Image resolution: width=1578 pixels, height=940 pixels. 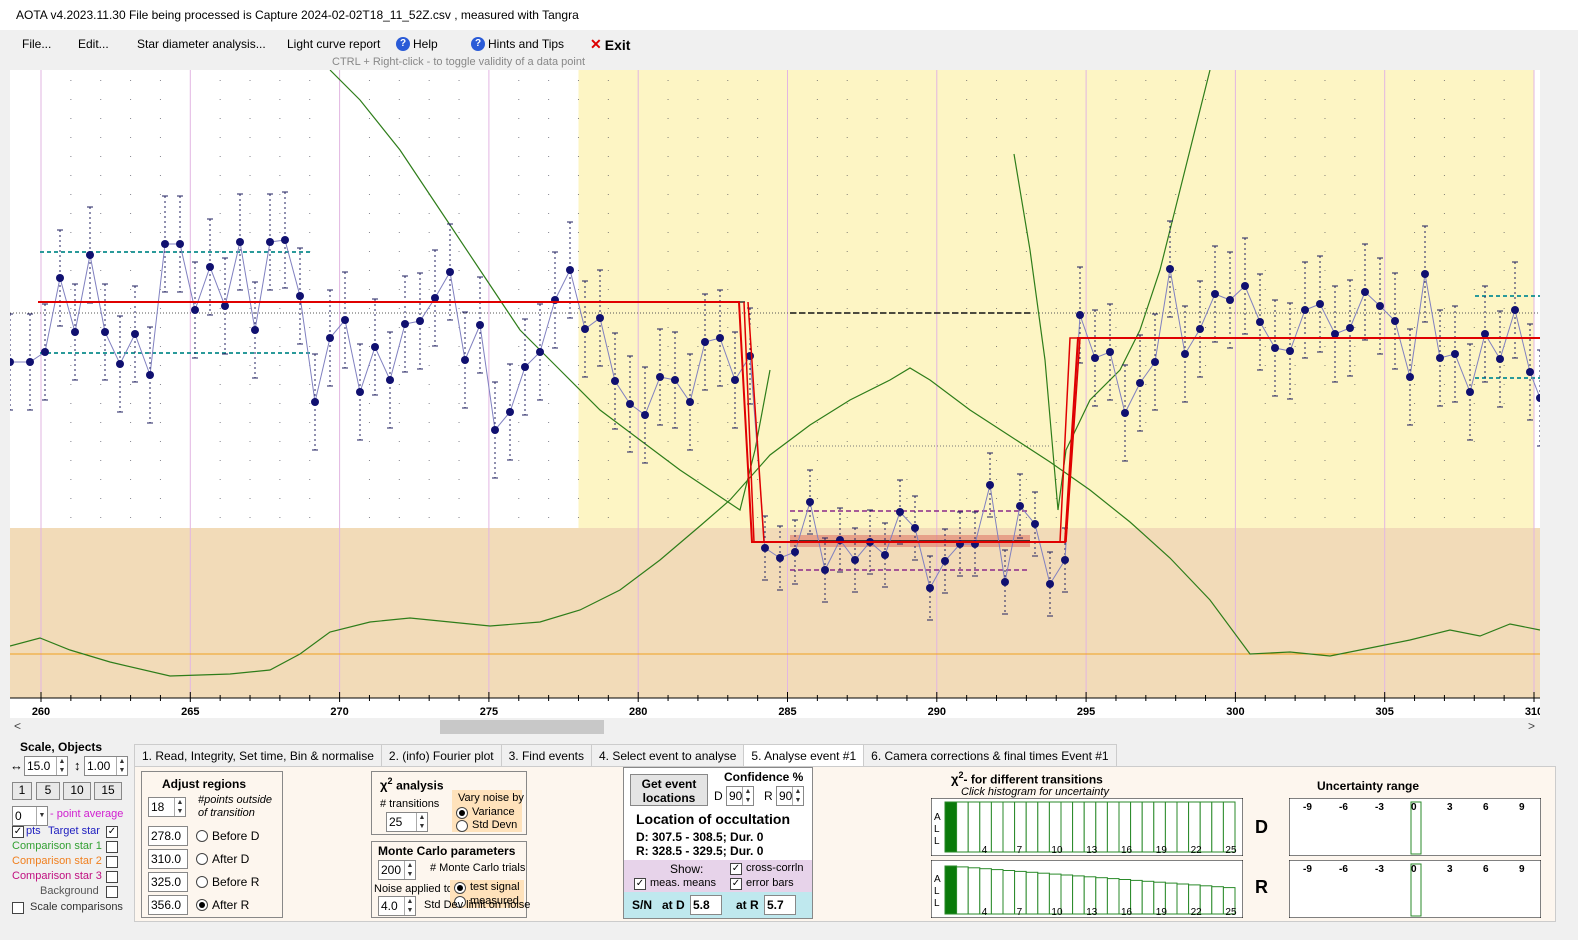 What do you see at coordinates (1092, 850) in the screenshot?
I see `hist-tick-label: 13` at bounding box center [1092, 850].